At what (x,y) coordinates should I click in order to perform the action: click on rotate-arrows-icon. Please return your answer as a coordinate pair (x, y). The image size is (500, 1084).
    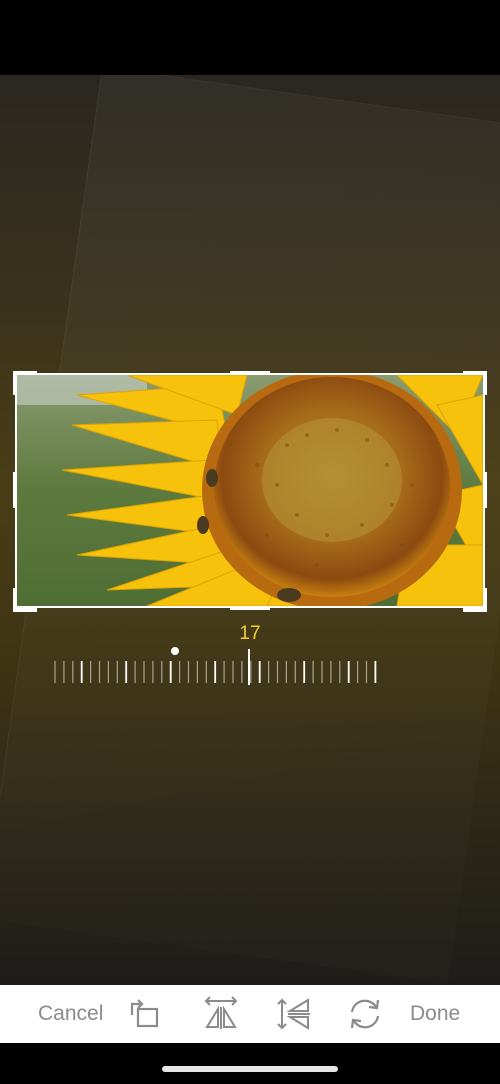
    Looking at the image, I should click on (365, 1014).